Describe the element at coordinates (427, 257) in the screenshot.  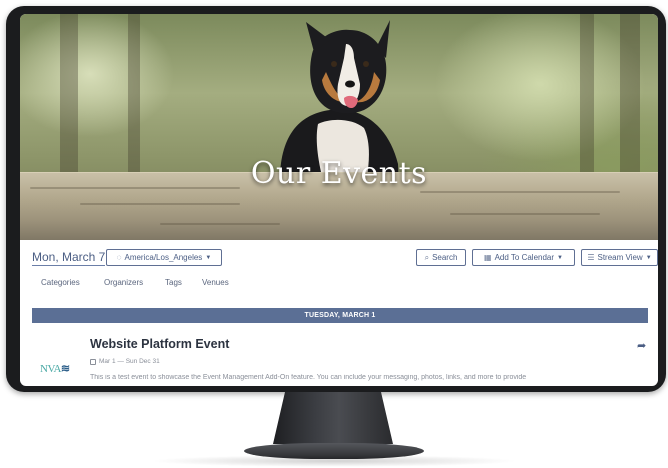
I see `search-icon: ⌕` at that location.